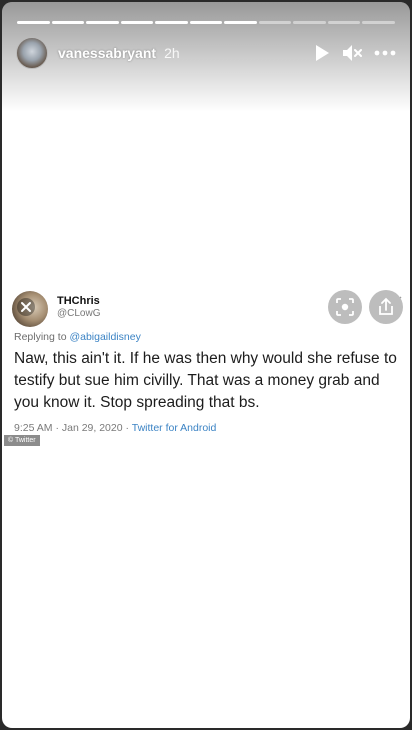 The image size is (412, 730). Describe the element at coordinates (71, 428) in the screenshot. I see `tweet-timestamp: 9:25 AM · Jan 29, 2020 ·` at that location.